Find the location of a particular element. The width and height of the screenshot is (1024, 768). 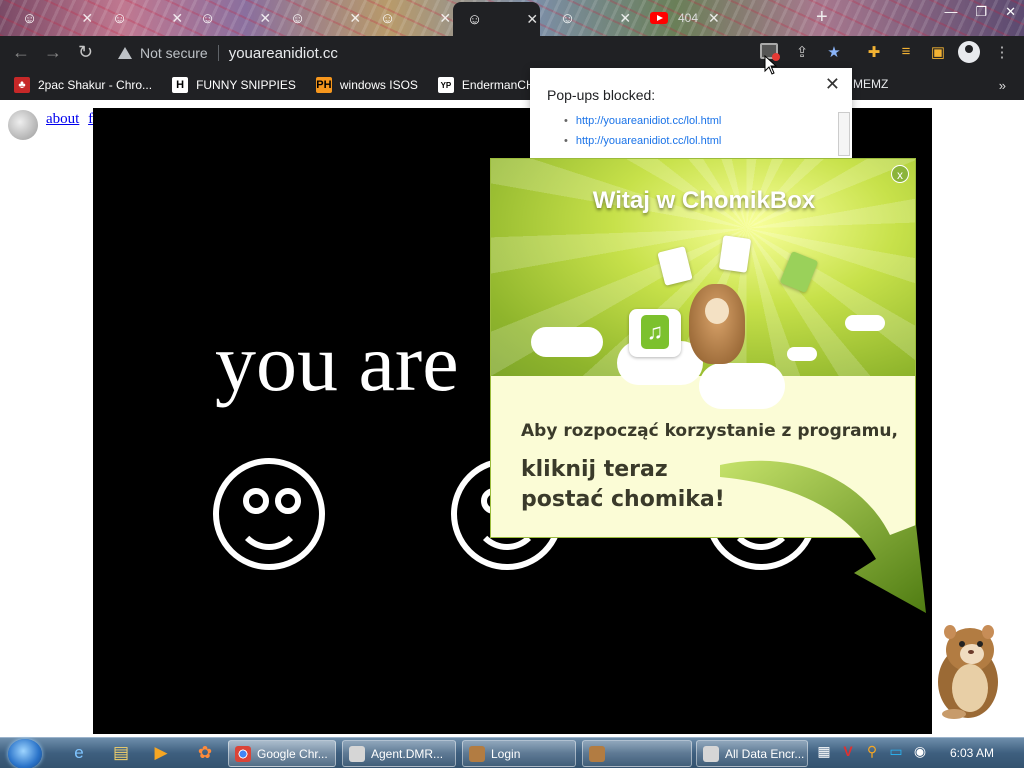

ad-close-button: x is located at coordinates (900, 174).